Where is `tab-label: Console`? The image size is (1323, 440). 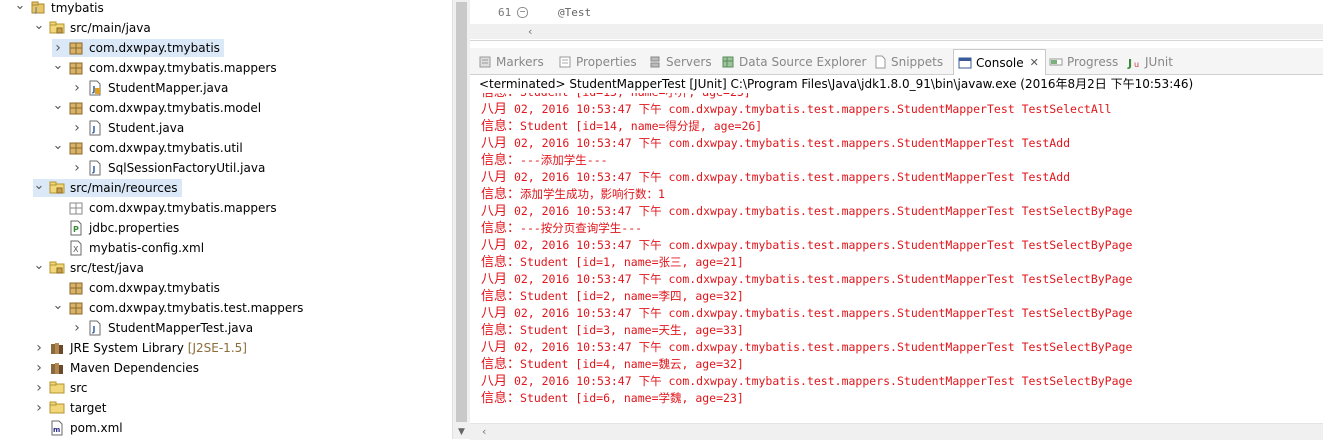 tab-label: Console is located at coordinates (1000, 62).